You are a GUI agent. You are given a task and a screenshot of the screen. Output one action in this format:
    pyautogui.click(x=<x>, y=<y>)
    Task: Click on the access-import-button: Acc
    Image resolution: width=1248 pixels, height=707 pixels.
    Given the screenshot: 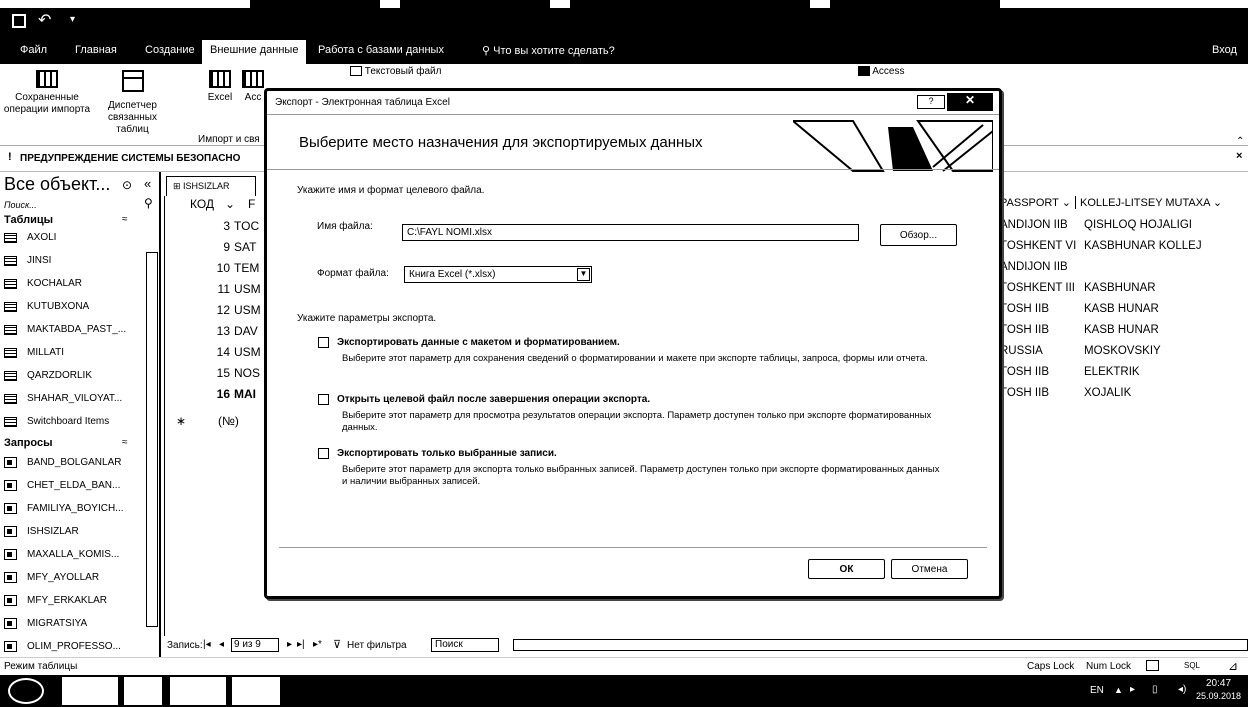 What is the action you would take?
    pyautogui.click(x=253, y=87)
    